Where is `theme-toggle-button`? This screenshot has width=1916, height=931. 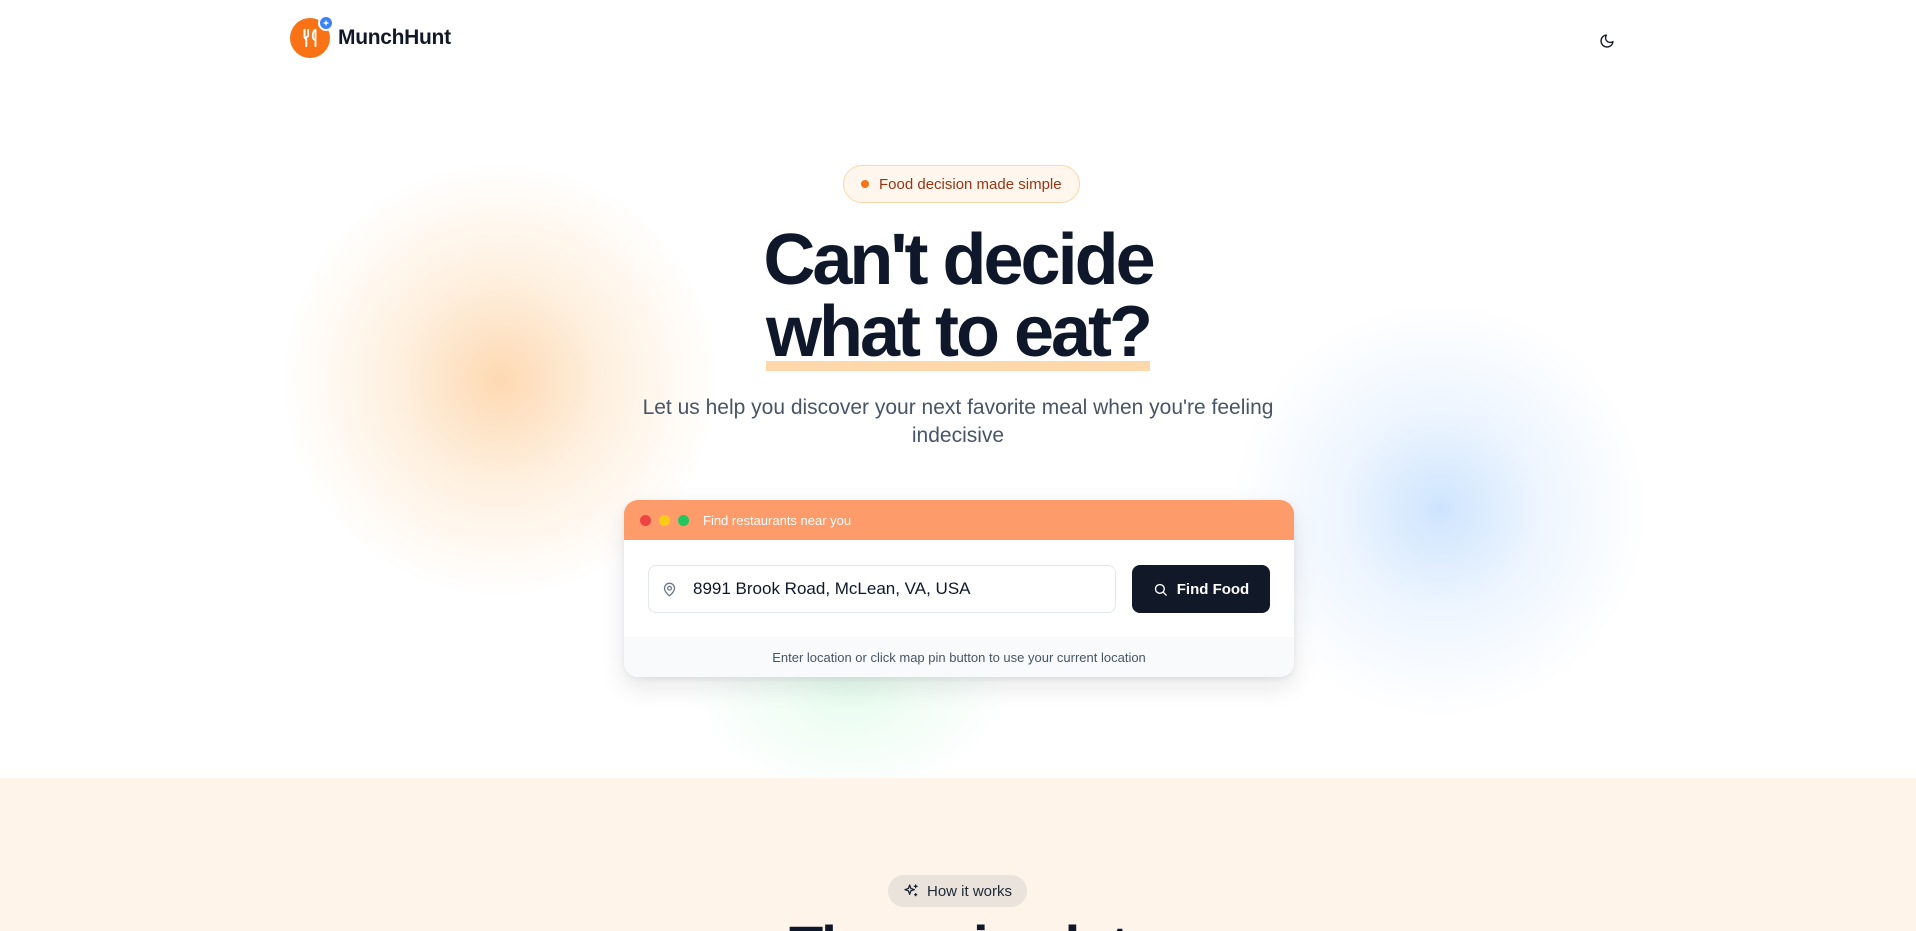 theme-toggle-button is located at coordinates (1607, 41).